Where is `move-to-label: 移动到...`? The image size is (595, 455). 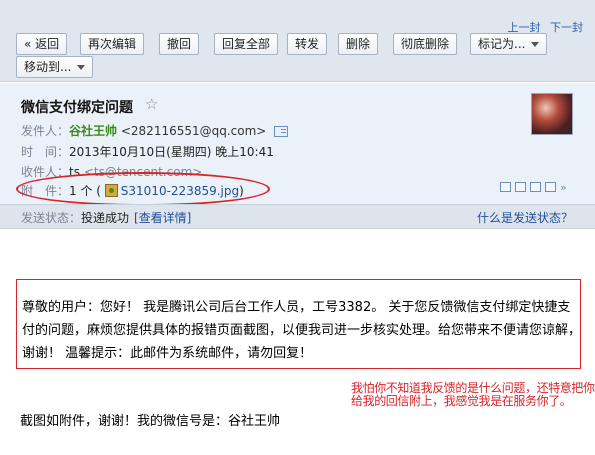
move-to-label: 移动到... is located at coordinates (48, 67).